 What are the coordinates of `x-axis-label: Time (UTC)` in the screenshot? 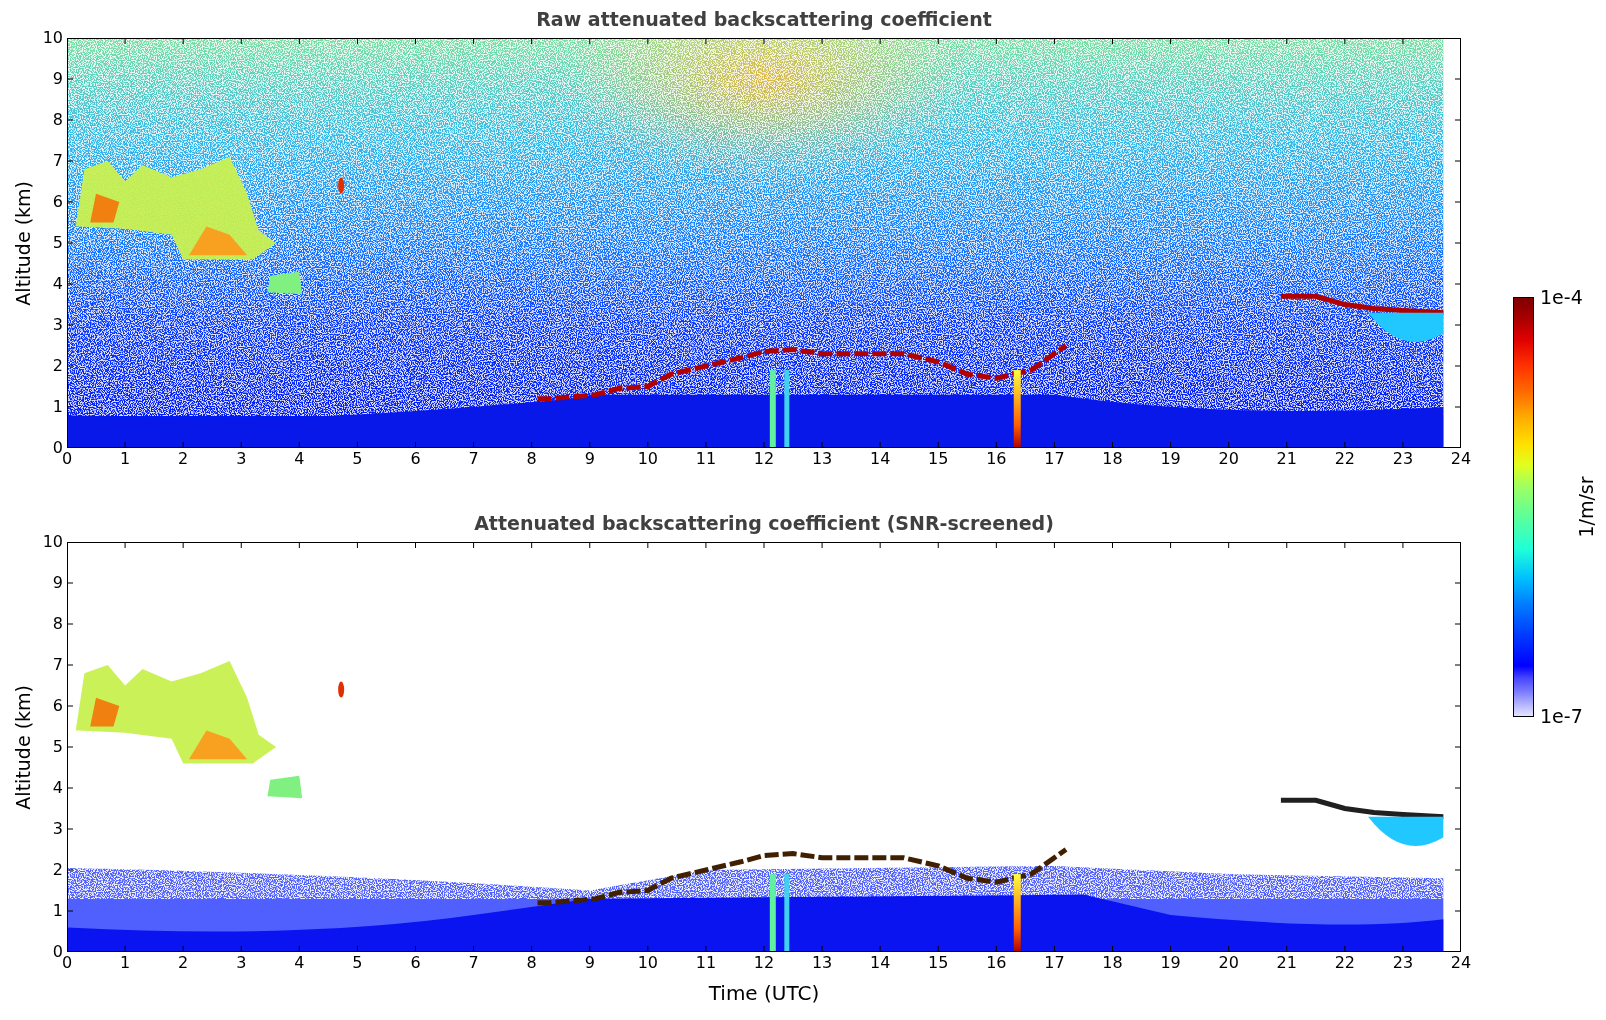 It's located at (764, 993).